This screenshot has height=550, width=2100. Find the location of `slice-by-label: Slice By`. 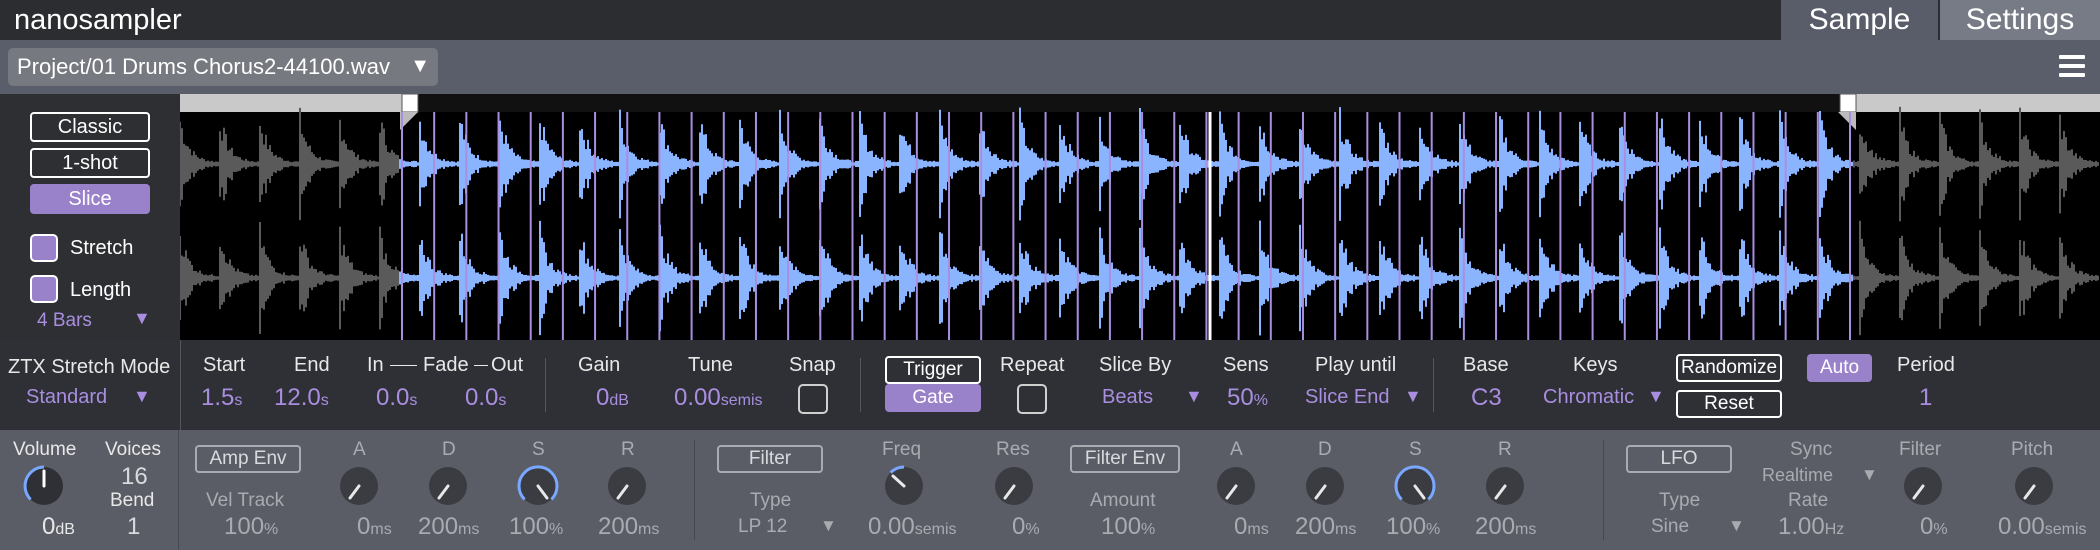

slice-by-label: Slice By is located at coordinates (1135, 365).